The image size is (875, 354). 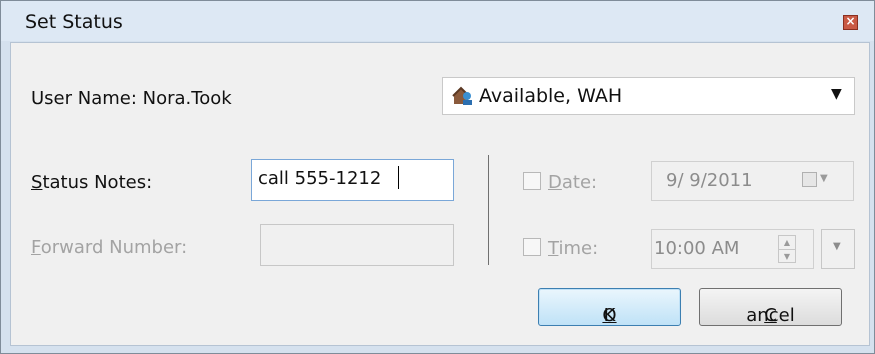 What do you see at coordinates (697, 248) in the screenshot?
I see `time-value: 10:00 AM` at bounding box center [697, 248].